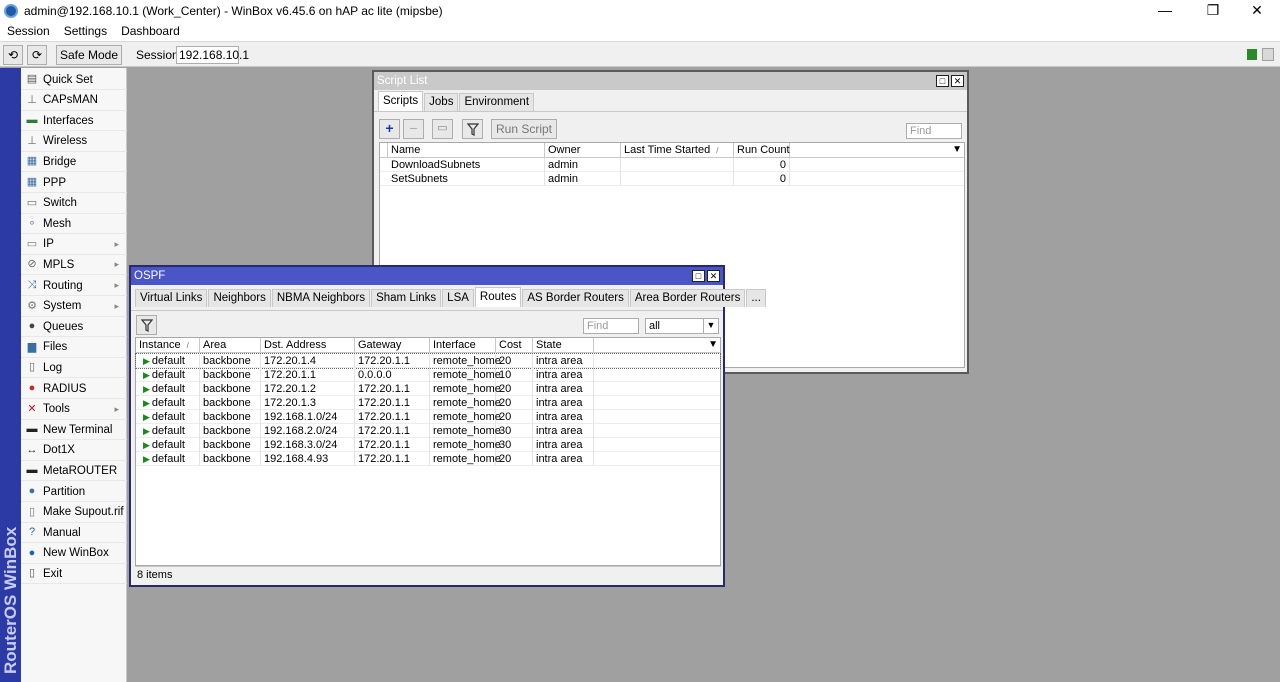 The height and width of the screenshot is (682, 1280). Describe the element at coordinates (74, 451) in the screenshot. I see `sidebar-item-dot1x: ↔ Dot1X` at that location.